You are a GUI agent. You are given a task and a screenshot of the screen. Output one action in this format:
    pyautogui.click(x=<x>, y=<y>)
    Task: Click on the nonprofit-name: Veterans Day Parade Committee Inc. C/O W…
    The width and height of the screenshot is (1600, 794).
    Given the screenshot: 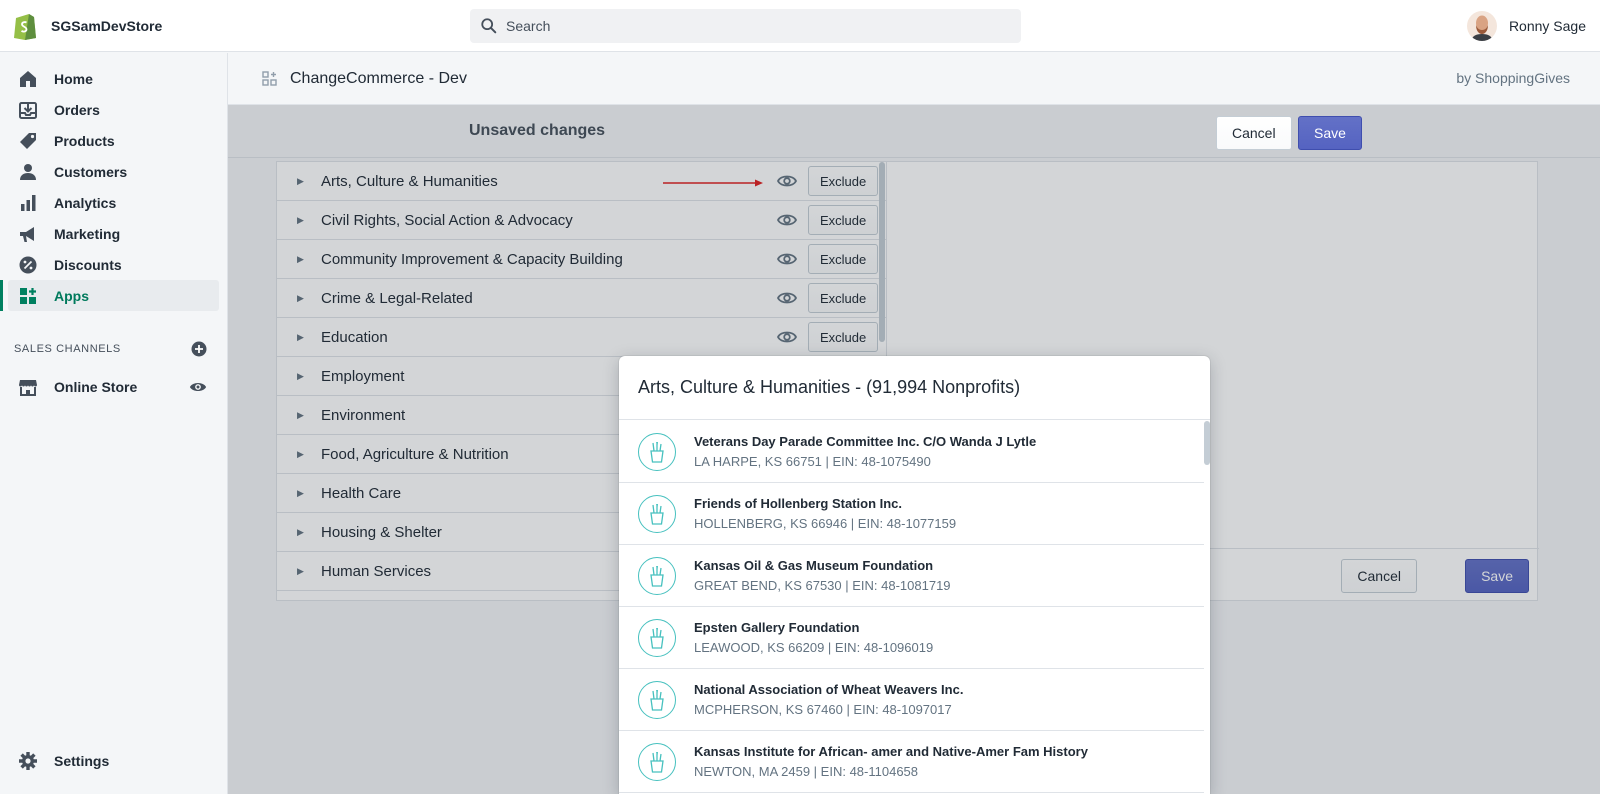 What is the action you would take?
    pyautogui.click(x=865, y=441)
    